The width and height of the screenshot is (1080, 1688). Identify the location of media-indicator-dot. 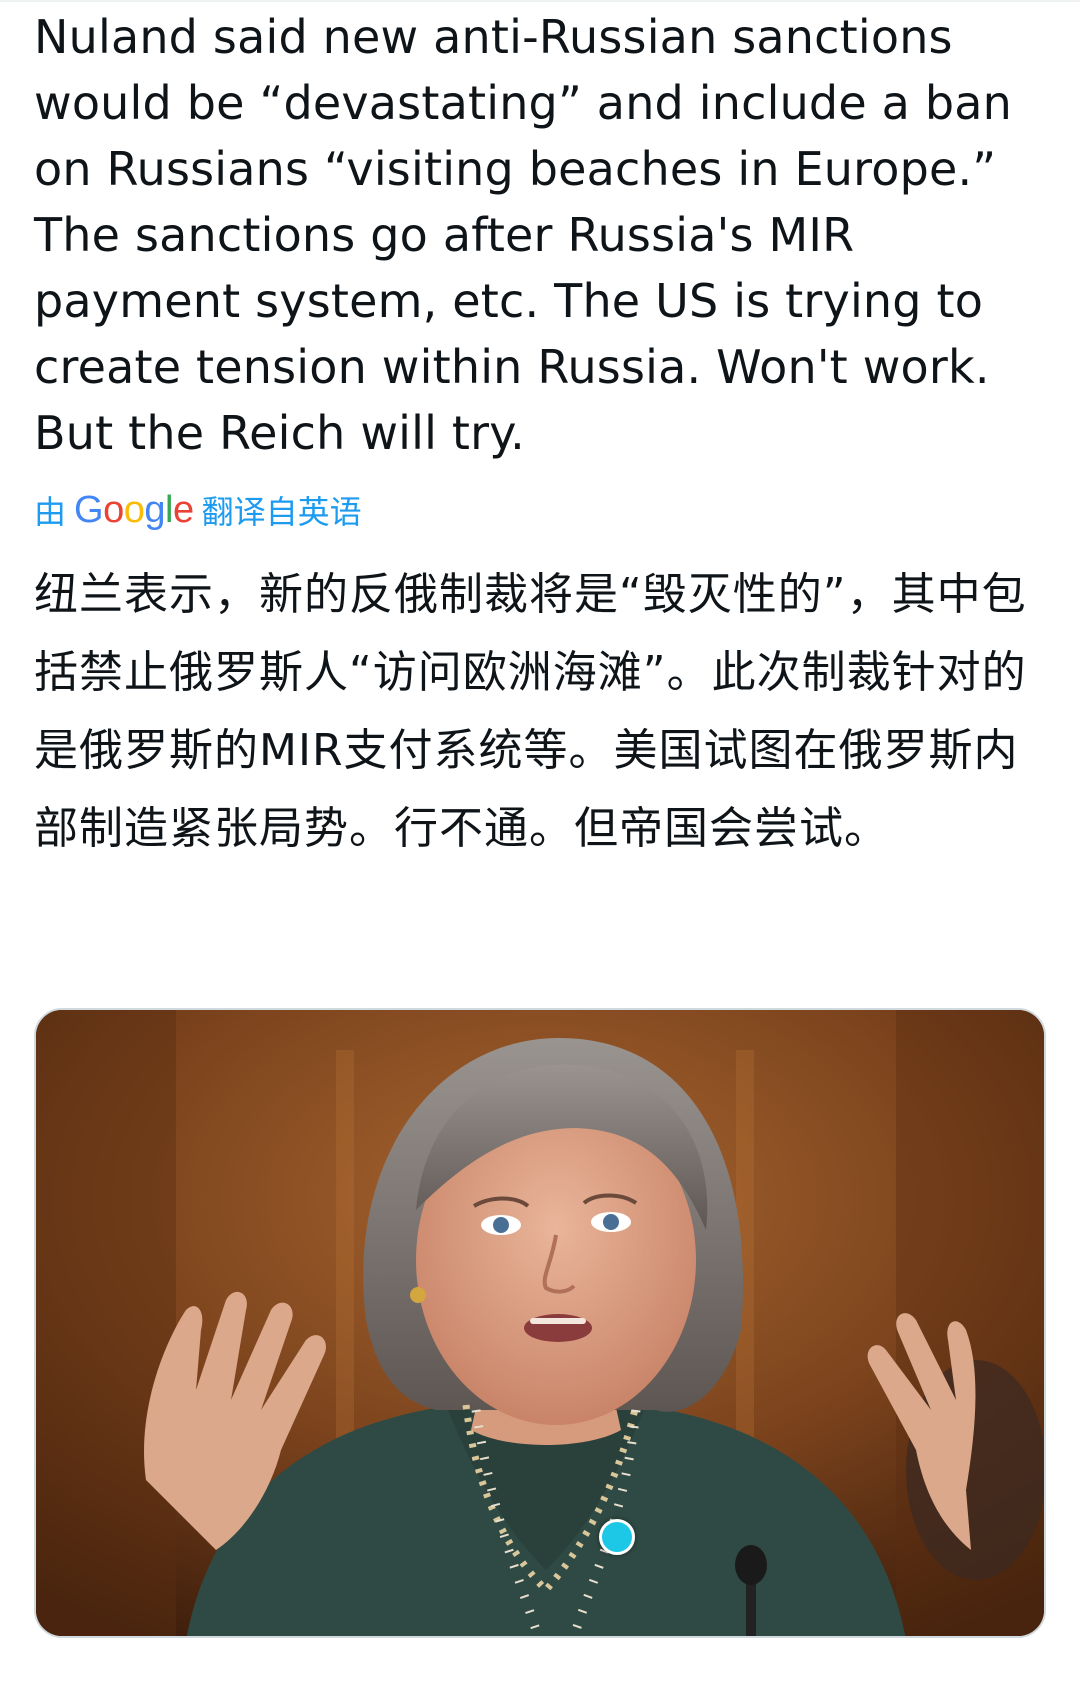
(617, 1537).